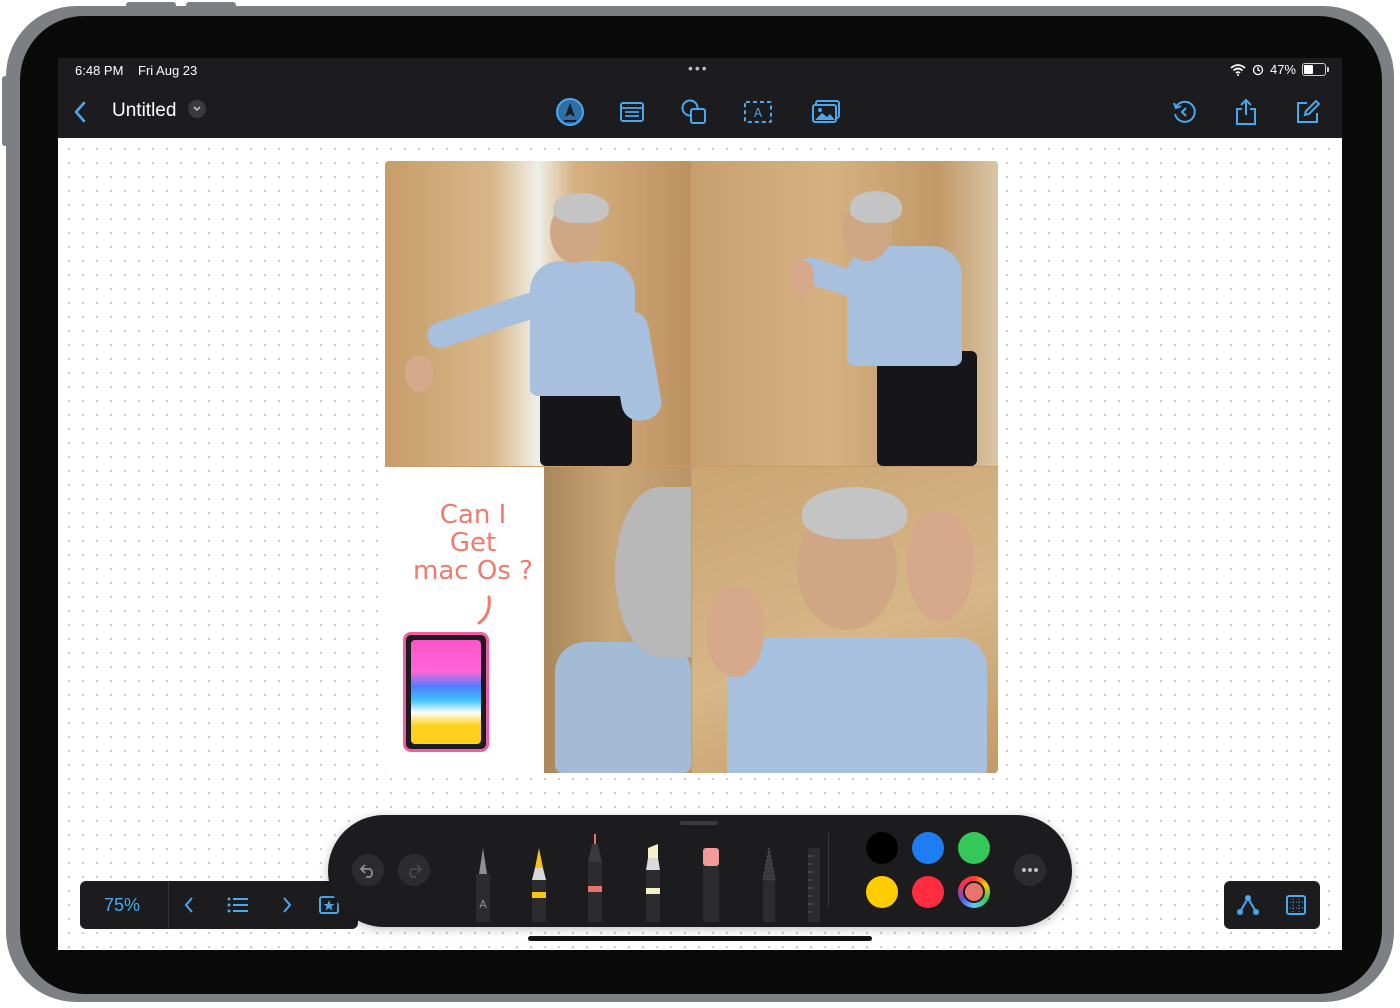 This screenshot has width=1400, height=1008. I want to click on undo-icon, so click(366, 871).